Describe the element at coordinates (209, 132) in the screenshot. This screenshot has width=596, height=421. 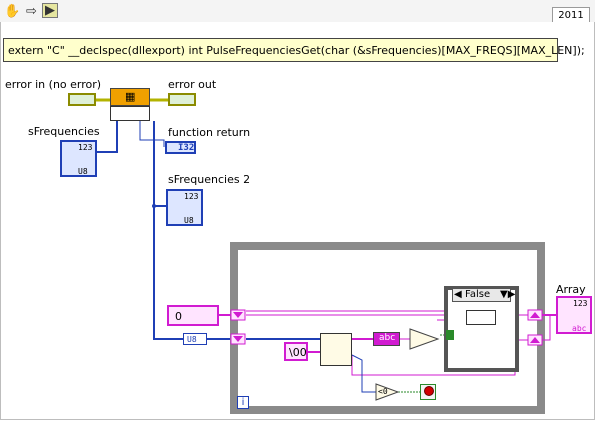
I see `function-return-label: function return` at that location.